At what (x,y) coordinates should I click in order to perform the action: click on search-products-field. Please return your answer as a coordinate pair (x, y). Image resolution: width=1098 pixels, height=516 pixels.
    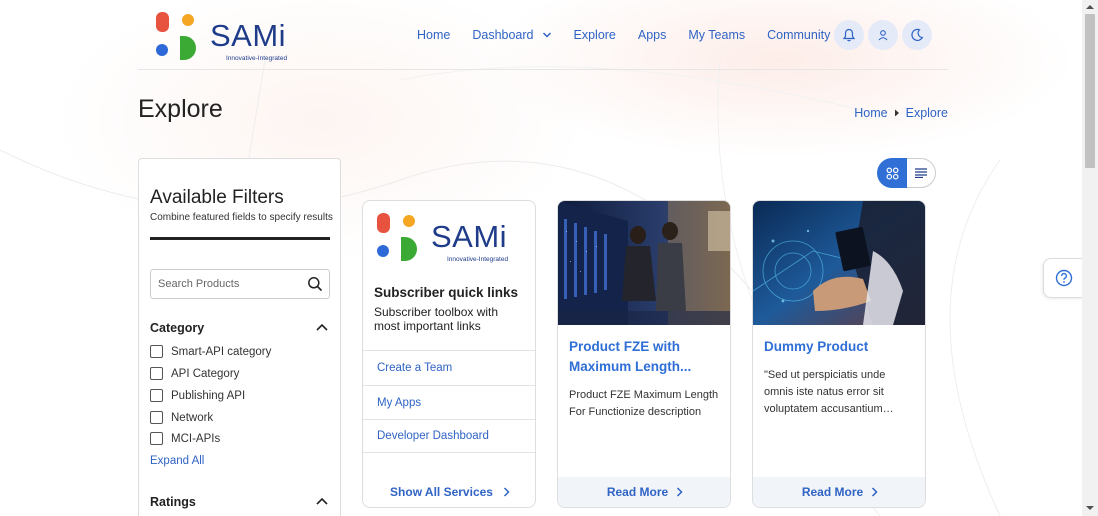
    Looking at the image, I should click on (240, 284).